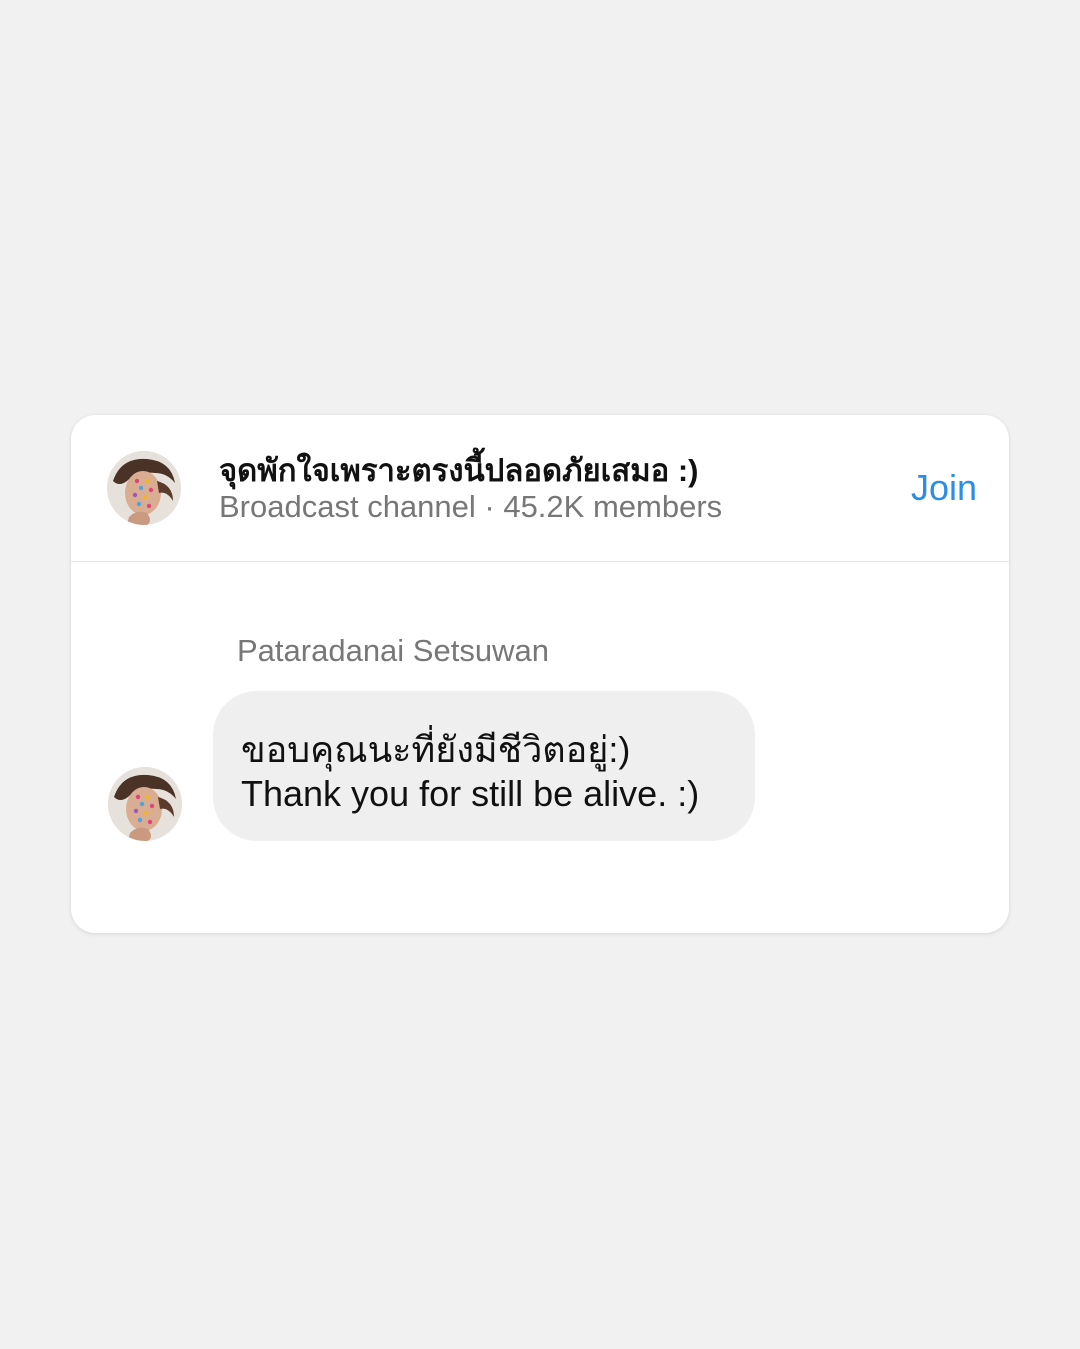 The image size is (1080, 1349). What do you see at coordinates (436, 749) in the screenshot?
I see `message-text-thai: ขอบคุณนะที่ยังมีชีวิตอยู่:)` at bounding box center [436, 749].